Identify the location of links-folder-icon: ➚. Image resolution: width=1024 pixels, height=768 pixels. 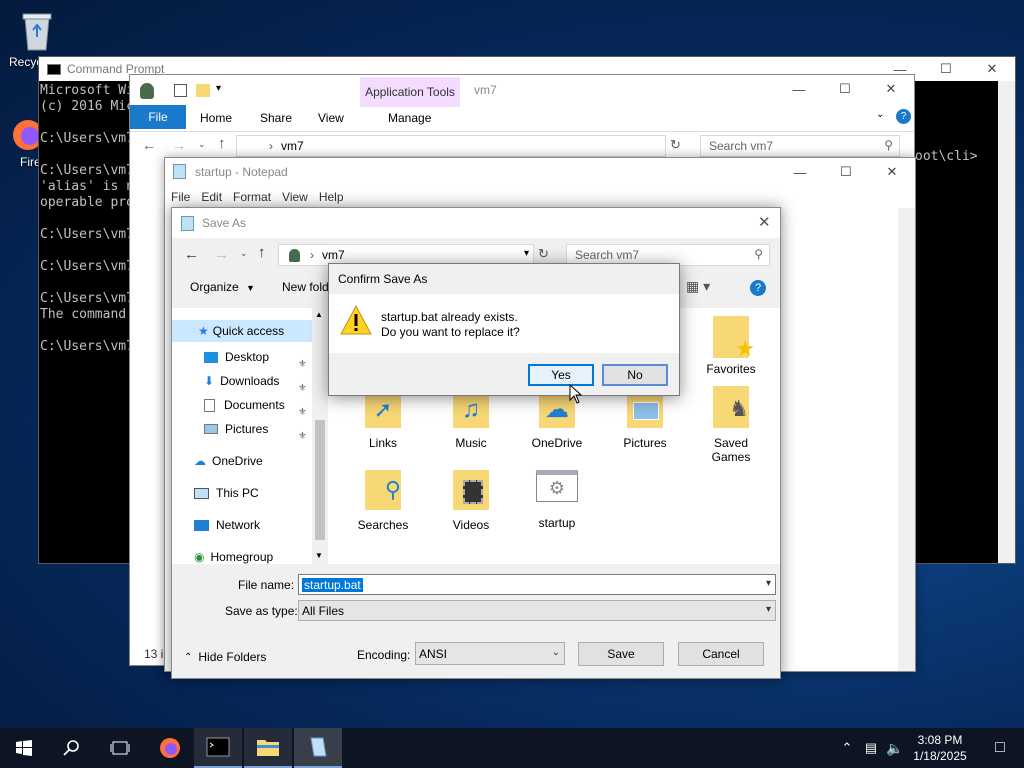
(383, 410).